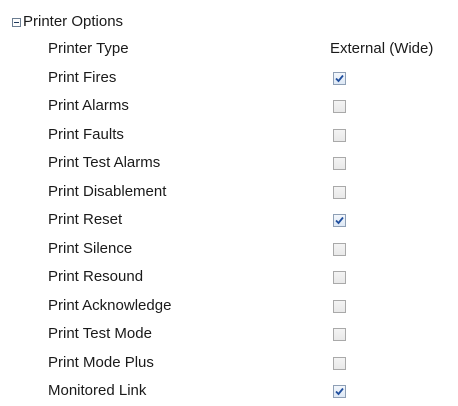 The width and height of the screenshot is (458, 406). What do you see at coordinates (229, 49) in the screenshot?
I see `property-row-printer-type: Printer Type External (Wide)` at bounding box center [229, 49].